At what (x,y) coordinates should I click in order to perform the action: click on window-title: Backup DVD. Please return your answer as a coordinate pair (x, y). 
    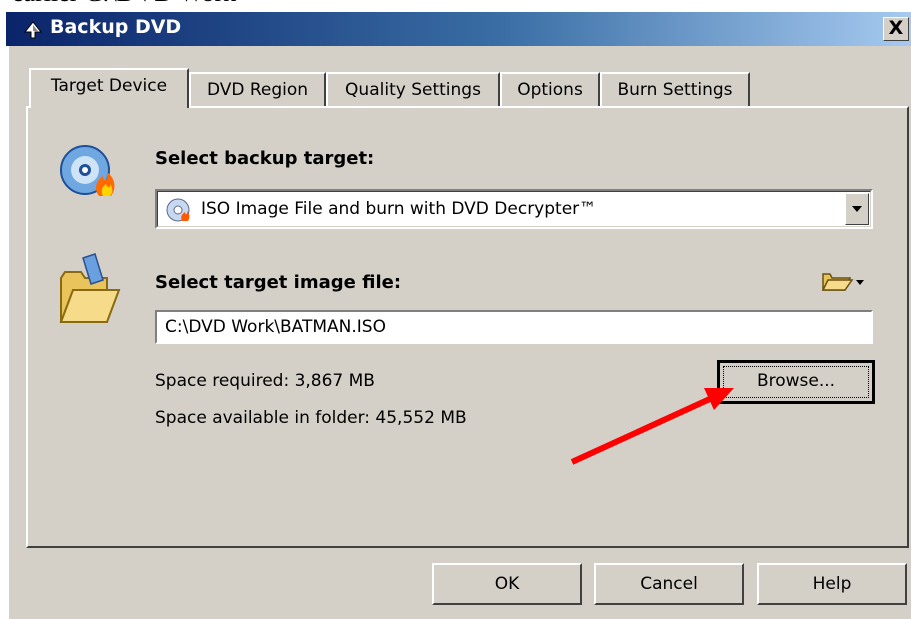
    Looking at the image, I should click on (116, 27).